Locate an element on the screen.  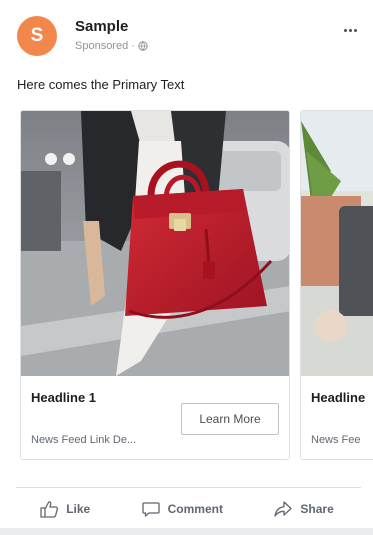
thumbs-up-icon is located at coordinates (49, 509).